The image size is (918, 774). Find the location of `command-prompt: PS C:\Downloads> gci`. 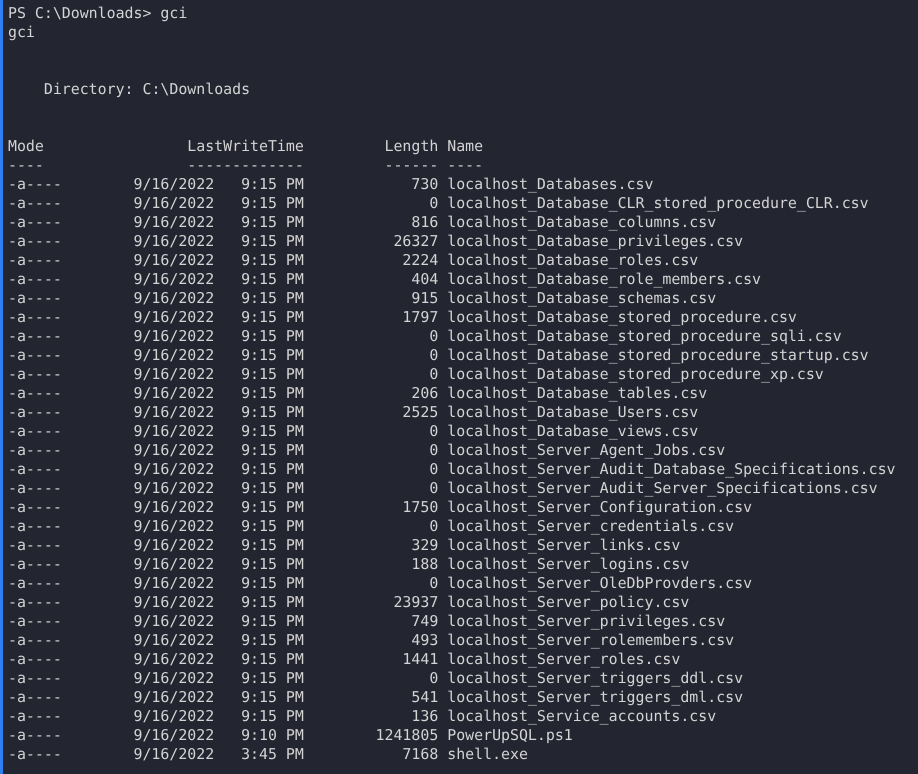

command-prompt: PS C:\Downloads> gci is located at coordinates (98, 13).